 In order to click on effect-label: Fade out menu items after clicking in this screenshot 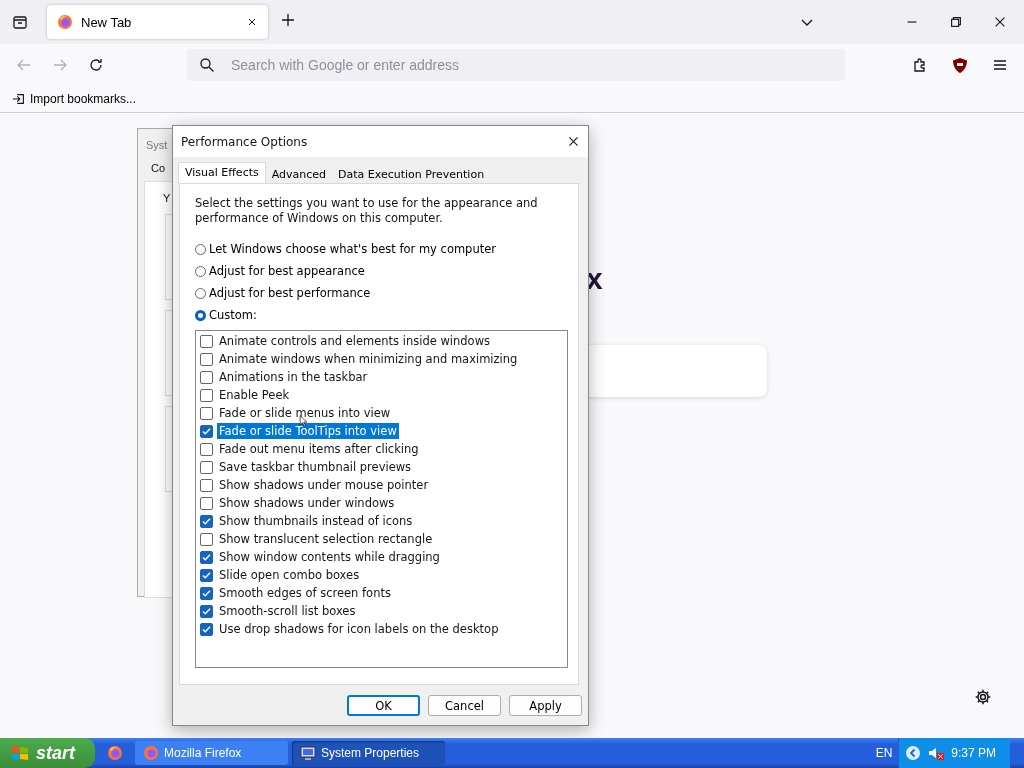, I will do `click(319, 449)`.